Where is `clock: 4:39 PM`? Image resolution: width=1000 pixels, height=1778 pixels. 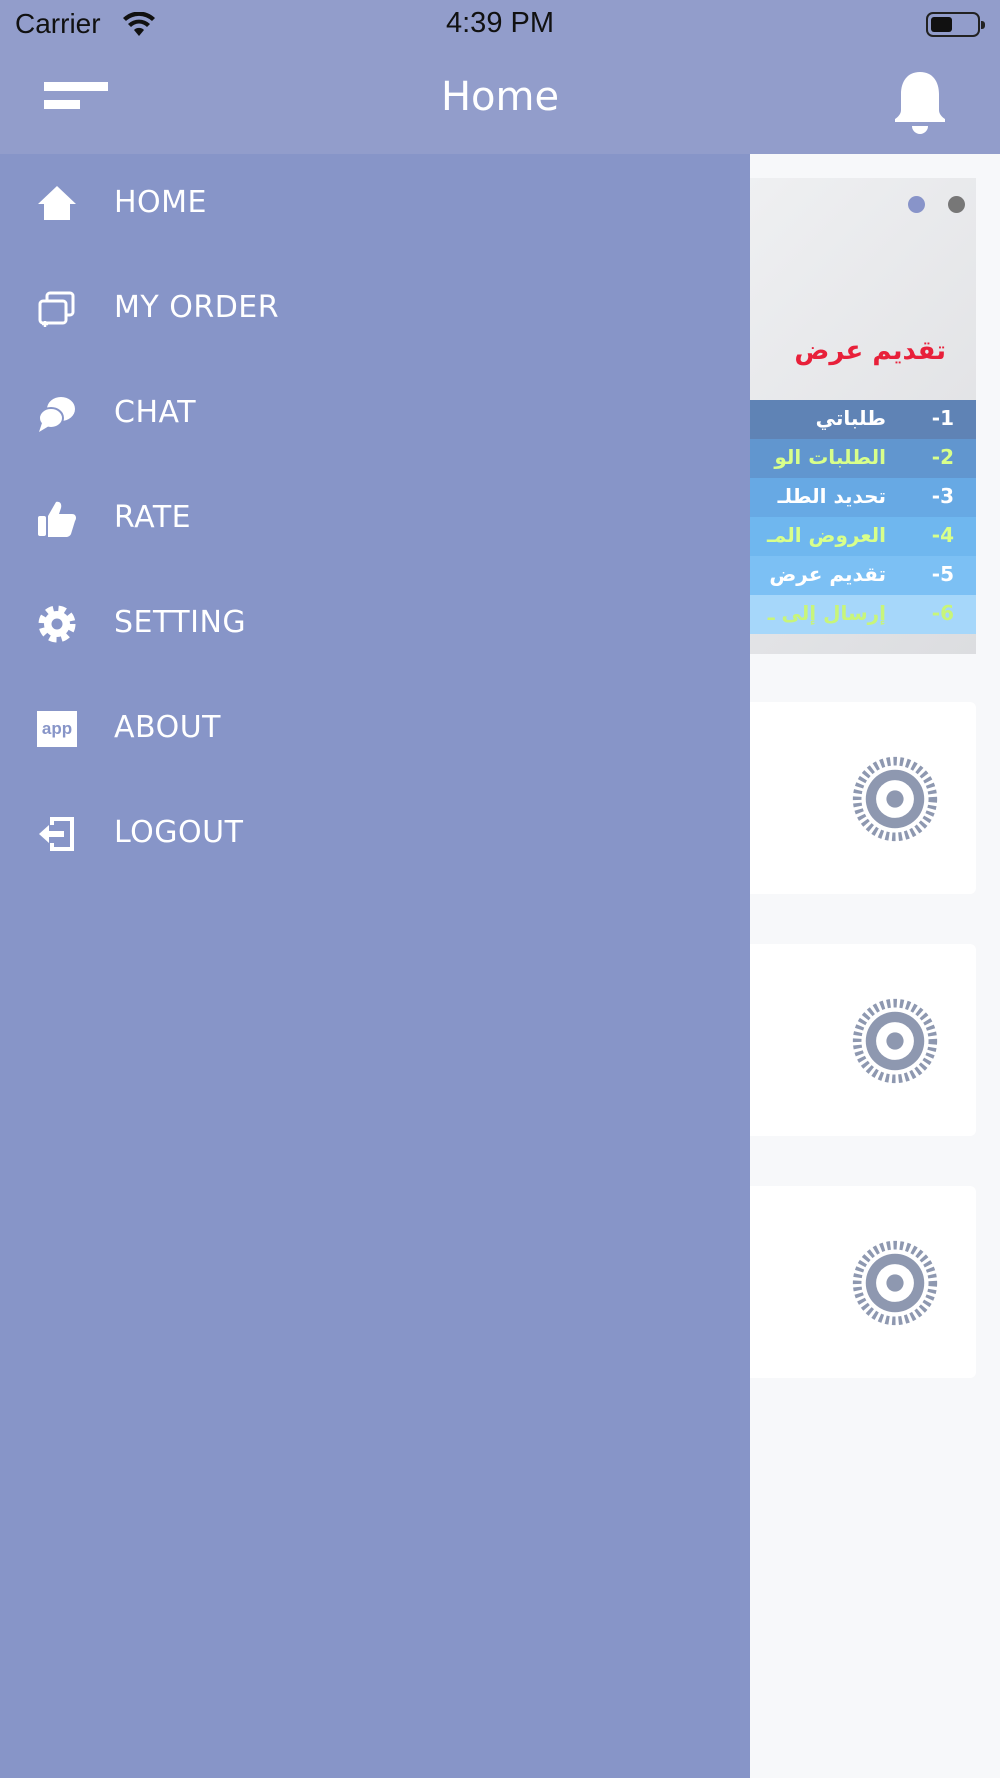 clock: 4:39 PM is located at coordinates (500, 23).